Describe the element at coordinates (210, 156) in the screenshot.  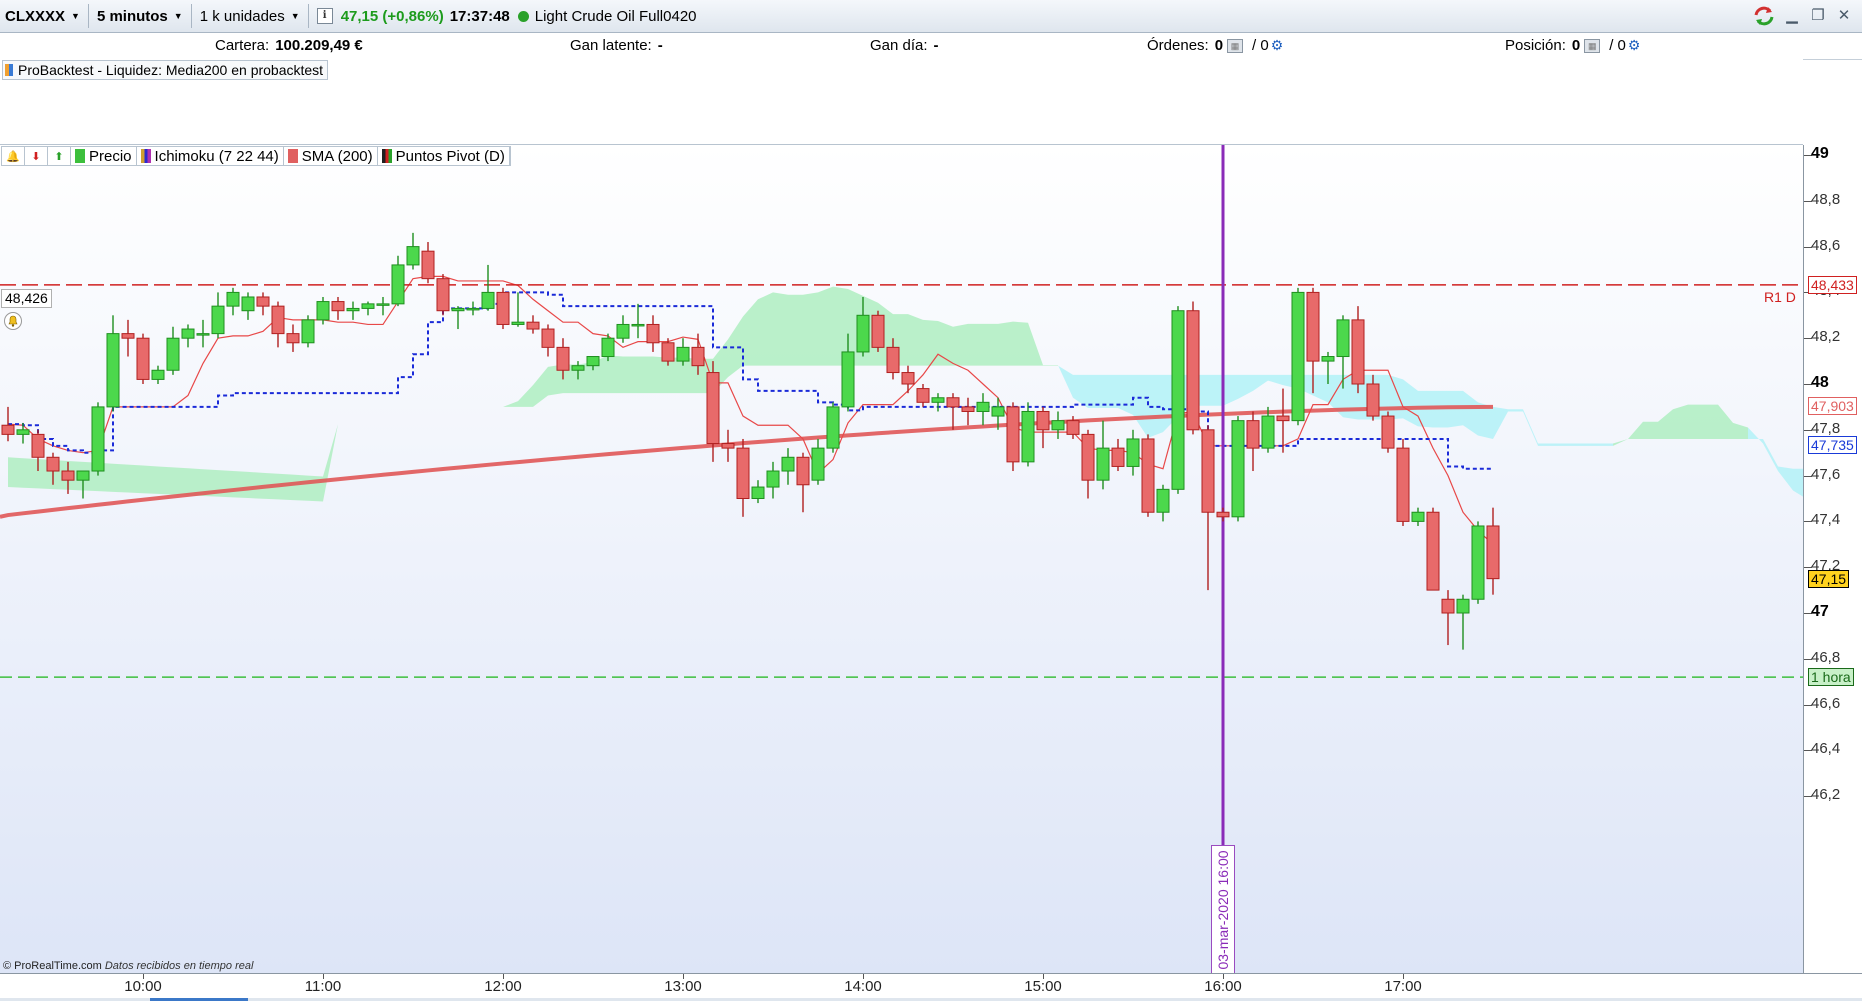
I see `legend-item-ichimoku: Ichimoku (7 22 44)` at that location.